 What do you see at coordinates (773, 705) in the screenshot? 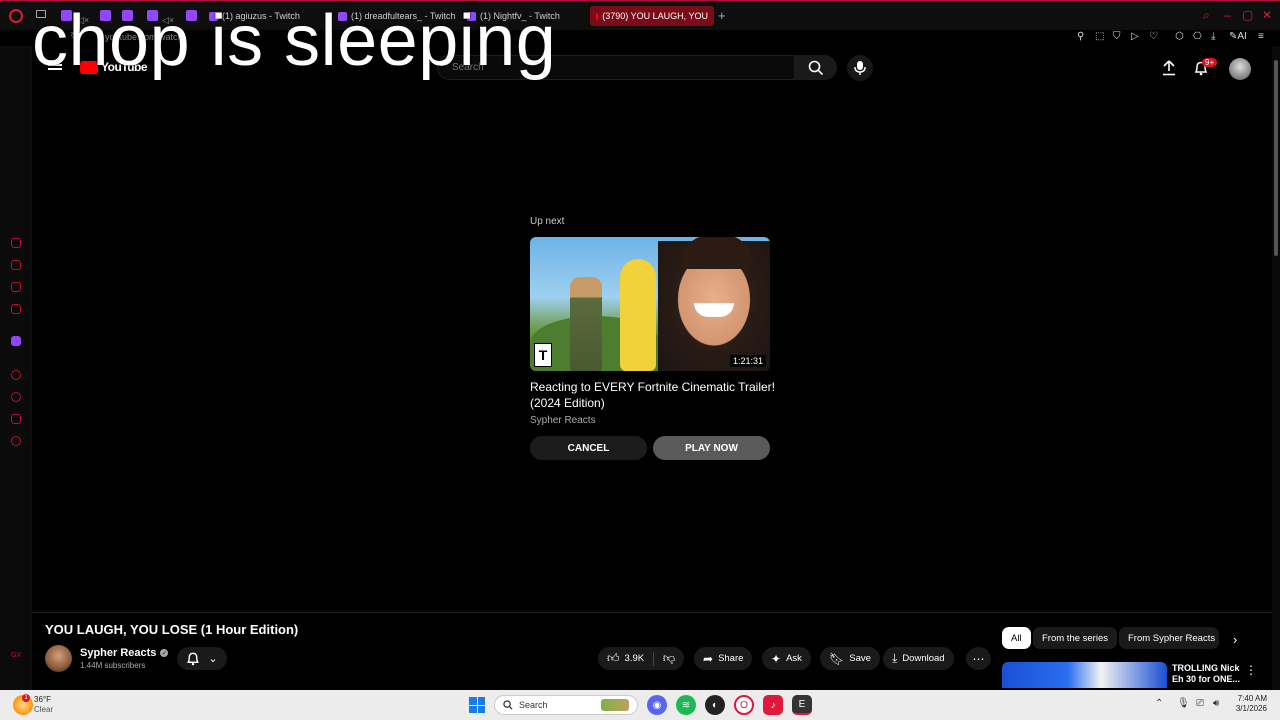
I see `tiktok-icon: ♪` at bounding box center [773, 705].